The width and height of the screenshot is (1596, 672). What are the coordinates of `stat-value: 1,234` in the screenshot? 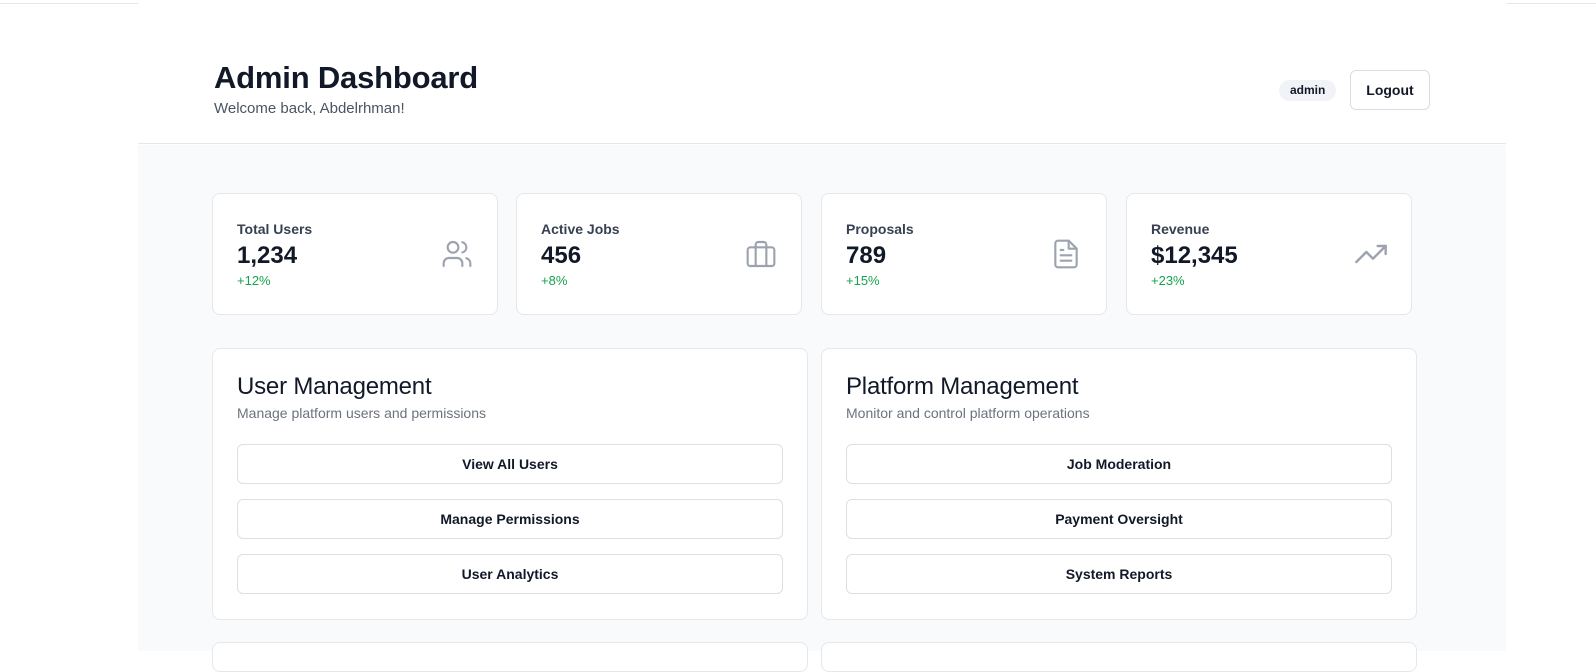 It's located at (267, 255).